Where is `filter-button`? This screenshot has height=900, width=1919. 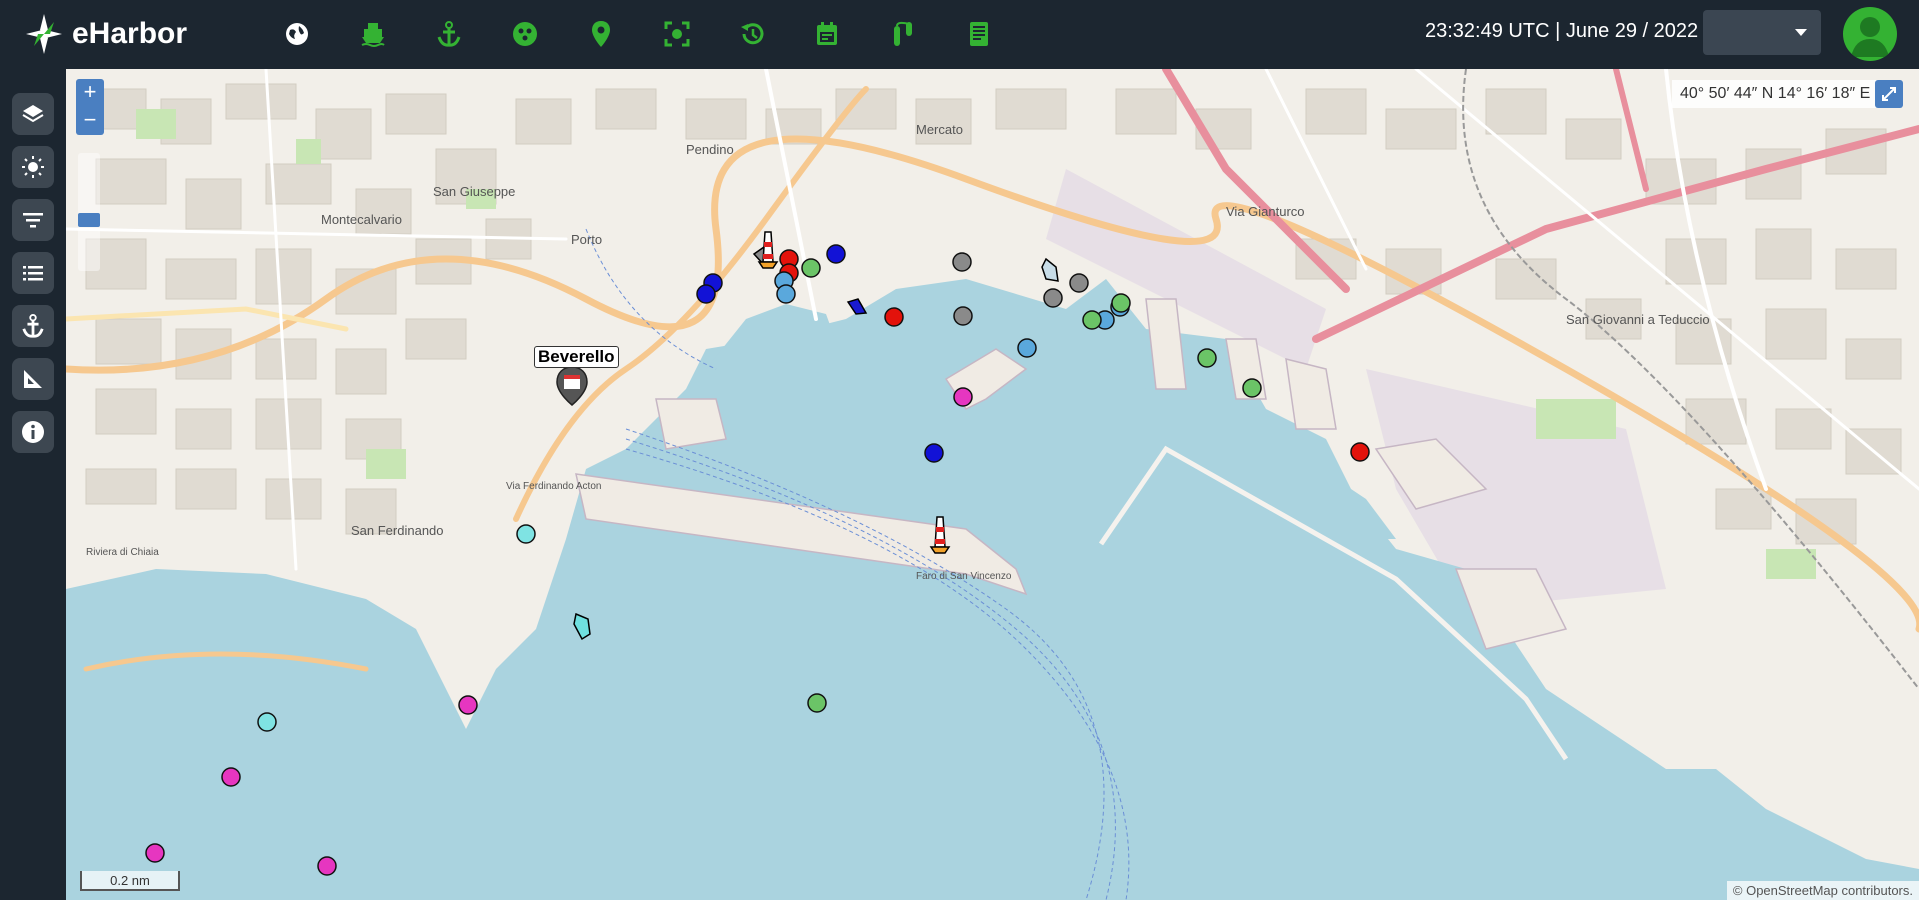 filter-button is located at coordinates (33, 220).